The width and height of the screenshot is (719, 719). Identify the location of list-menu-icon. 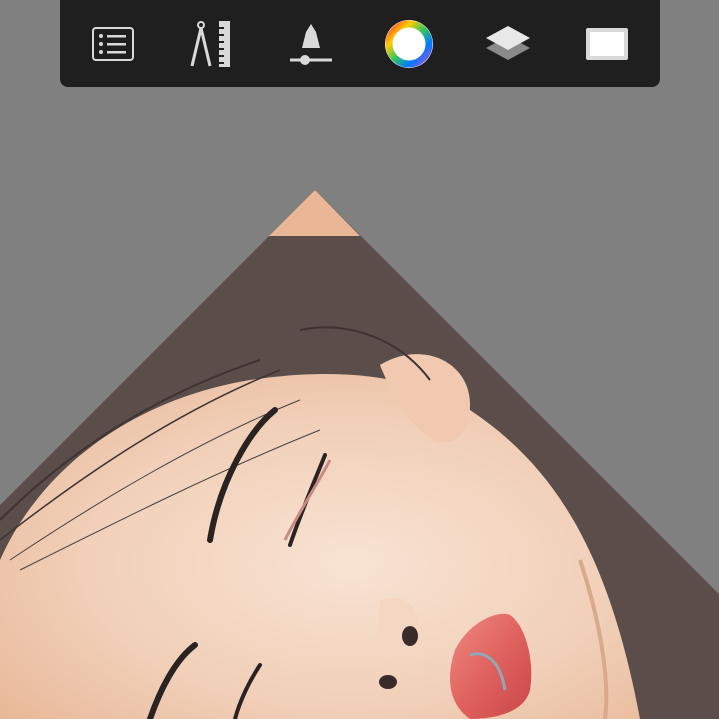
(113, 43).